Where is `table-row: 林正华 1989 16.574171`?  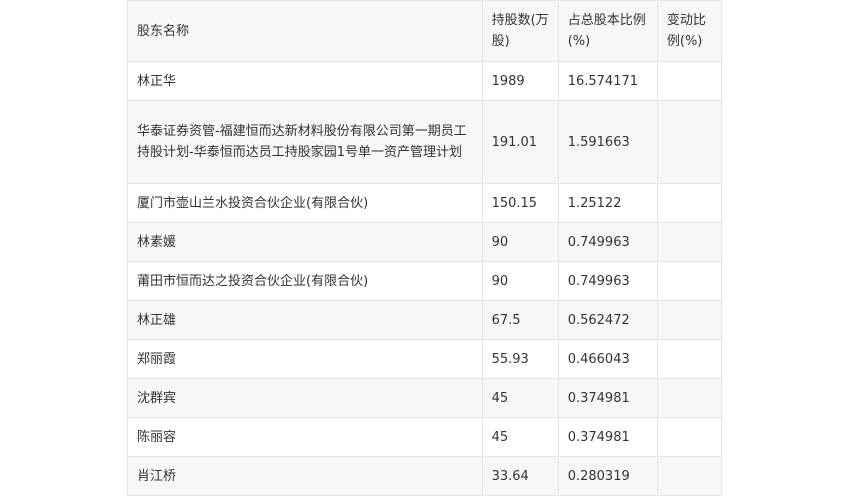 table-row: 林正华 1989 16.574171 is located at coordinates (425, 81).